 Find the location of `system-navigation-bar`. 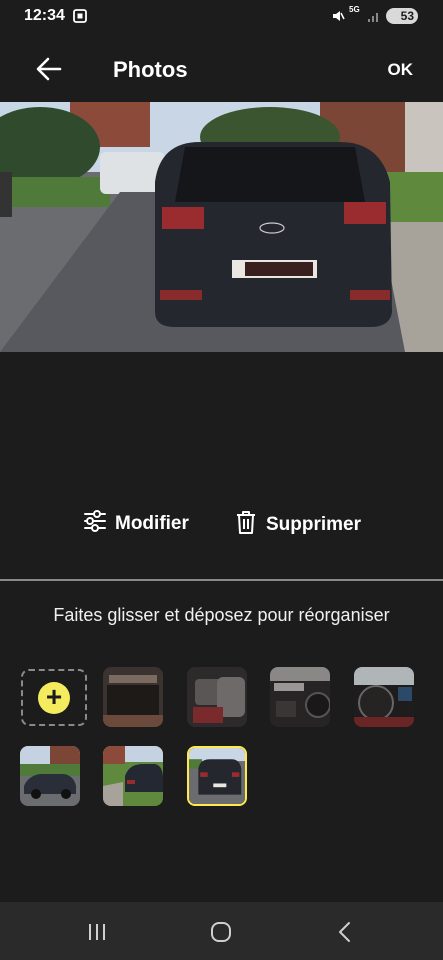

system-navigation-bar is located at coordinates (221, 931).